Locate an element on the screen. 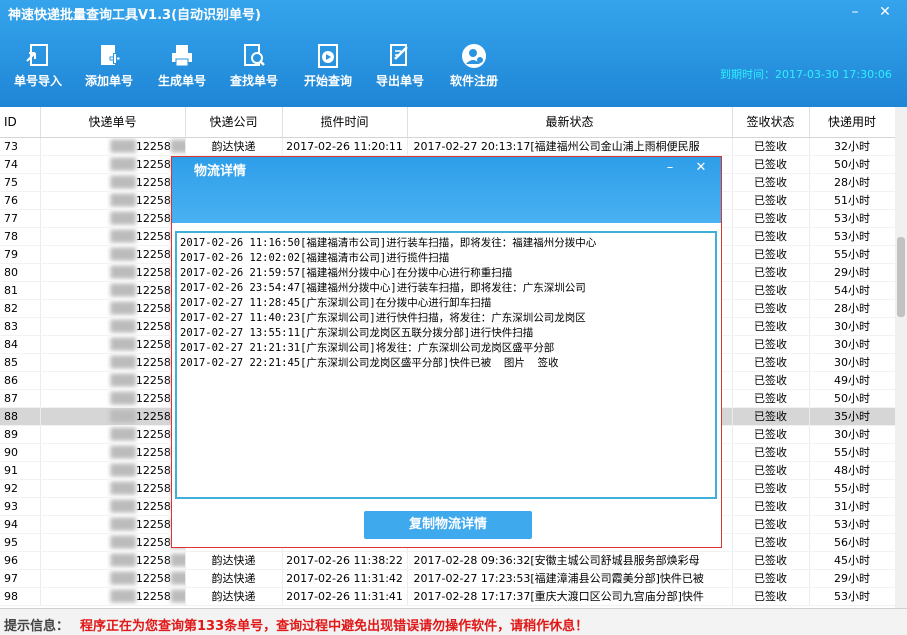 This screenshot has height=635, width=907. start-query-button: 开始查询 is located at coordinates (328, 68).